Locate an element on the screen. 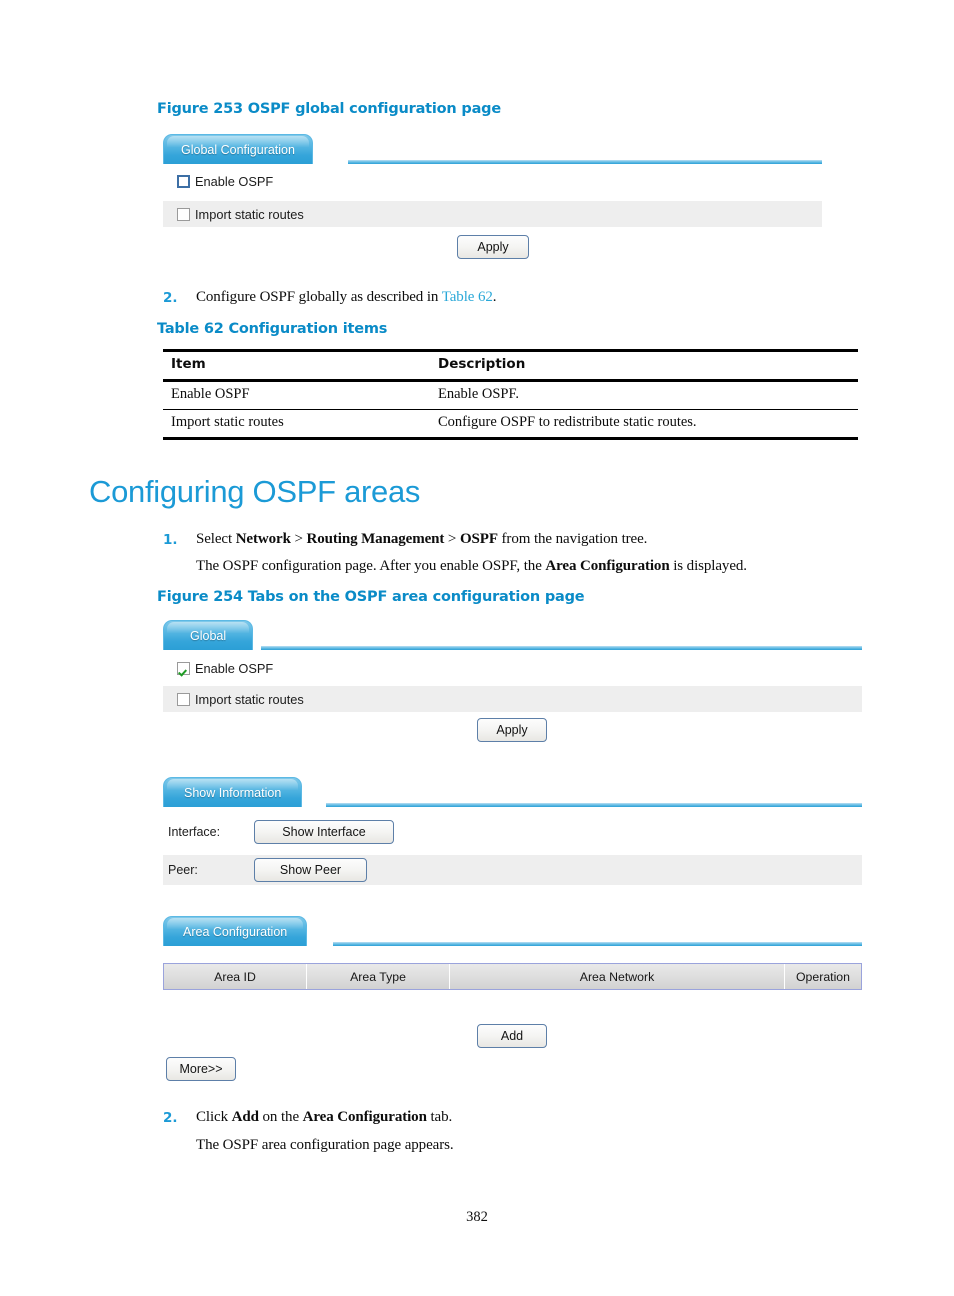 The height and width of the screenshot is (1296, 954). page-title: Configuring OSPF areas is located at coordinates (255, 491).